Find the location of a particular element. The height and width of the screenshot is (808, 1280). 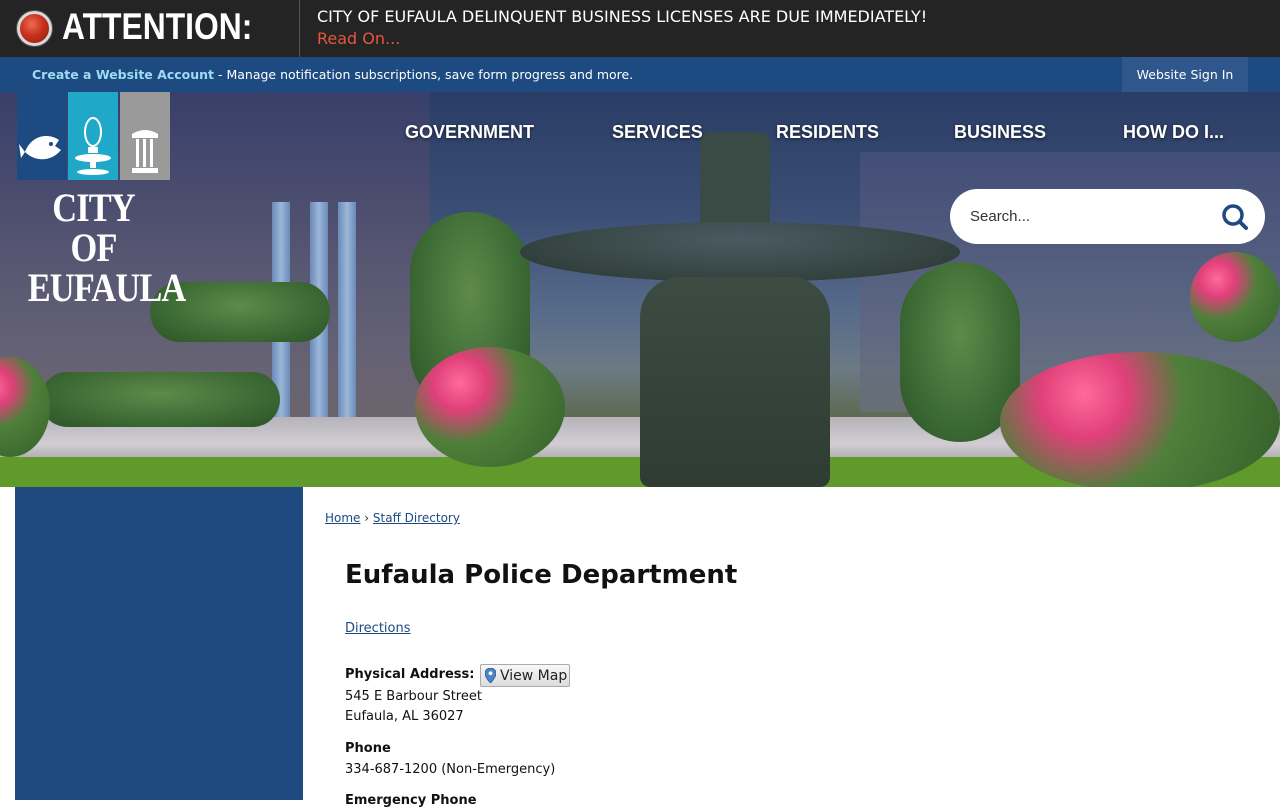

view-map-button: View Map is located at coordinates (525, 675).